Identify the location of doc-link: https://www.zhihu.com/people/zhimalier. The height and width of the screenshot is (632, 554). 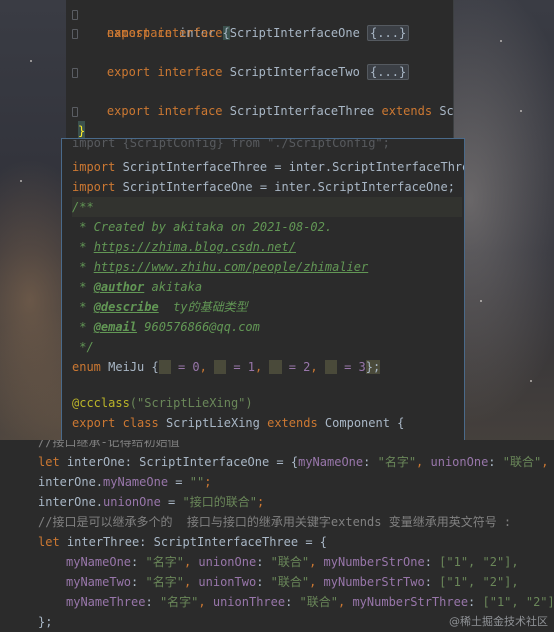
(231, 267).